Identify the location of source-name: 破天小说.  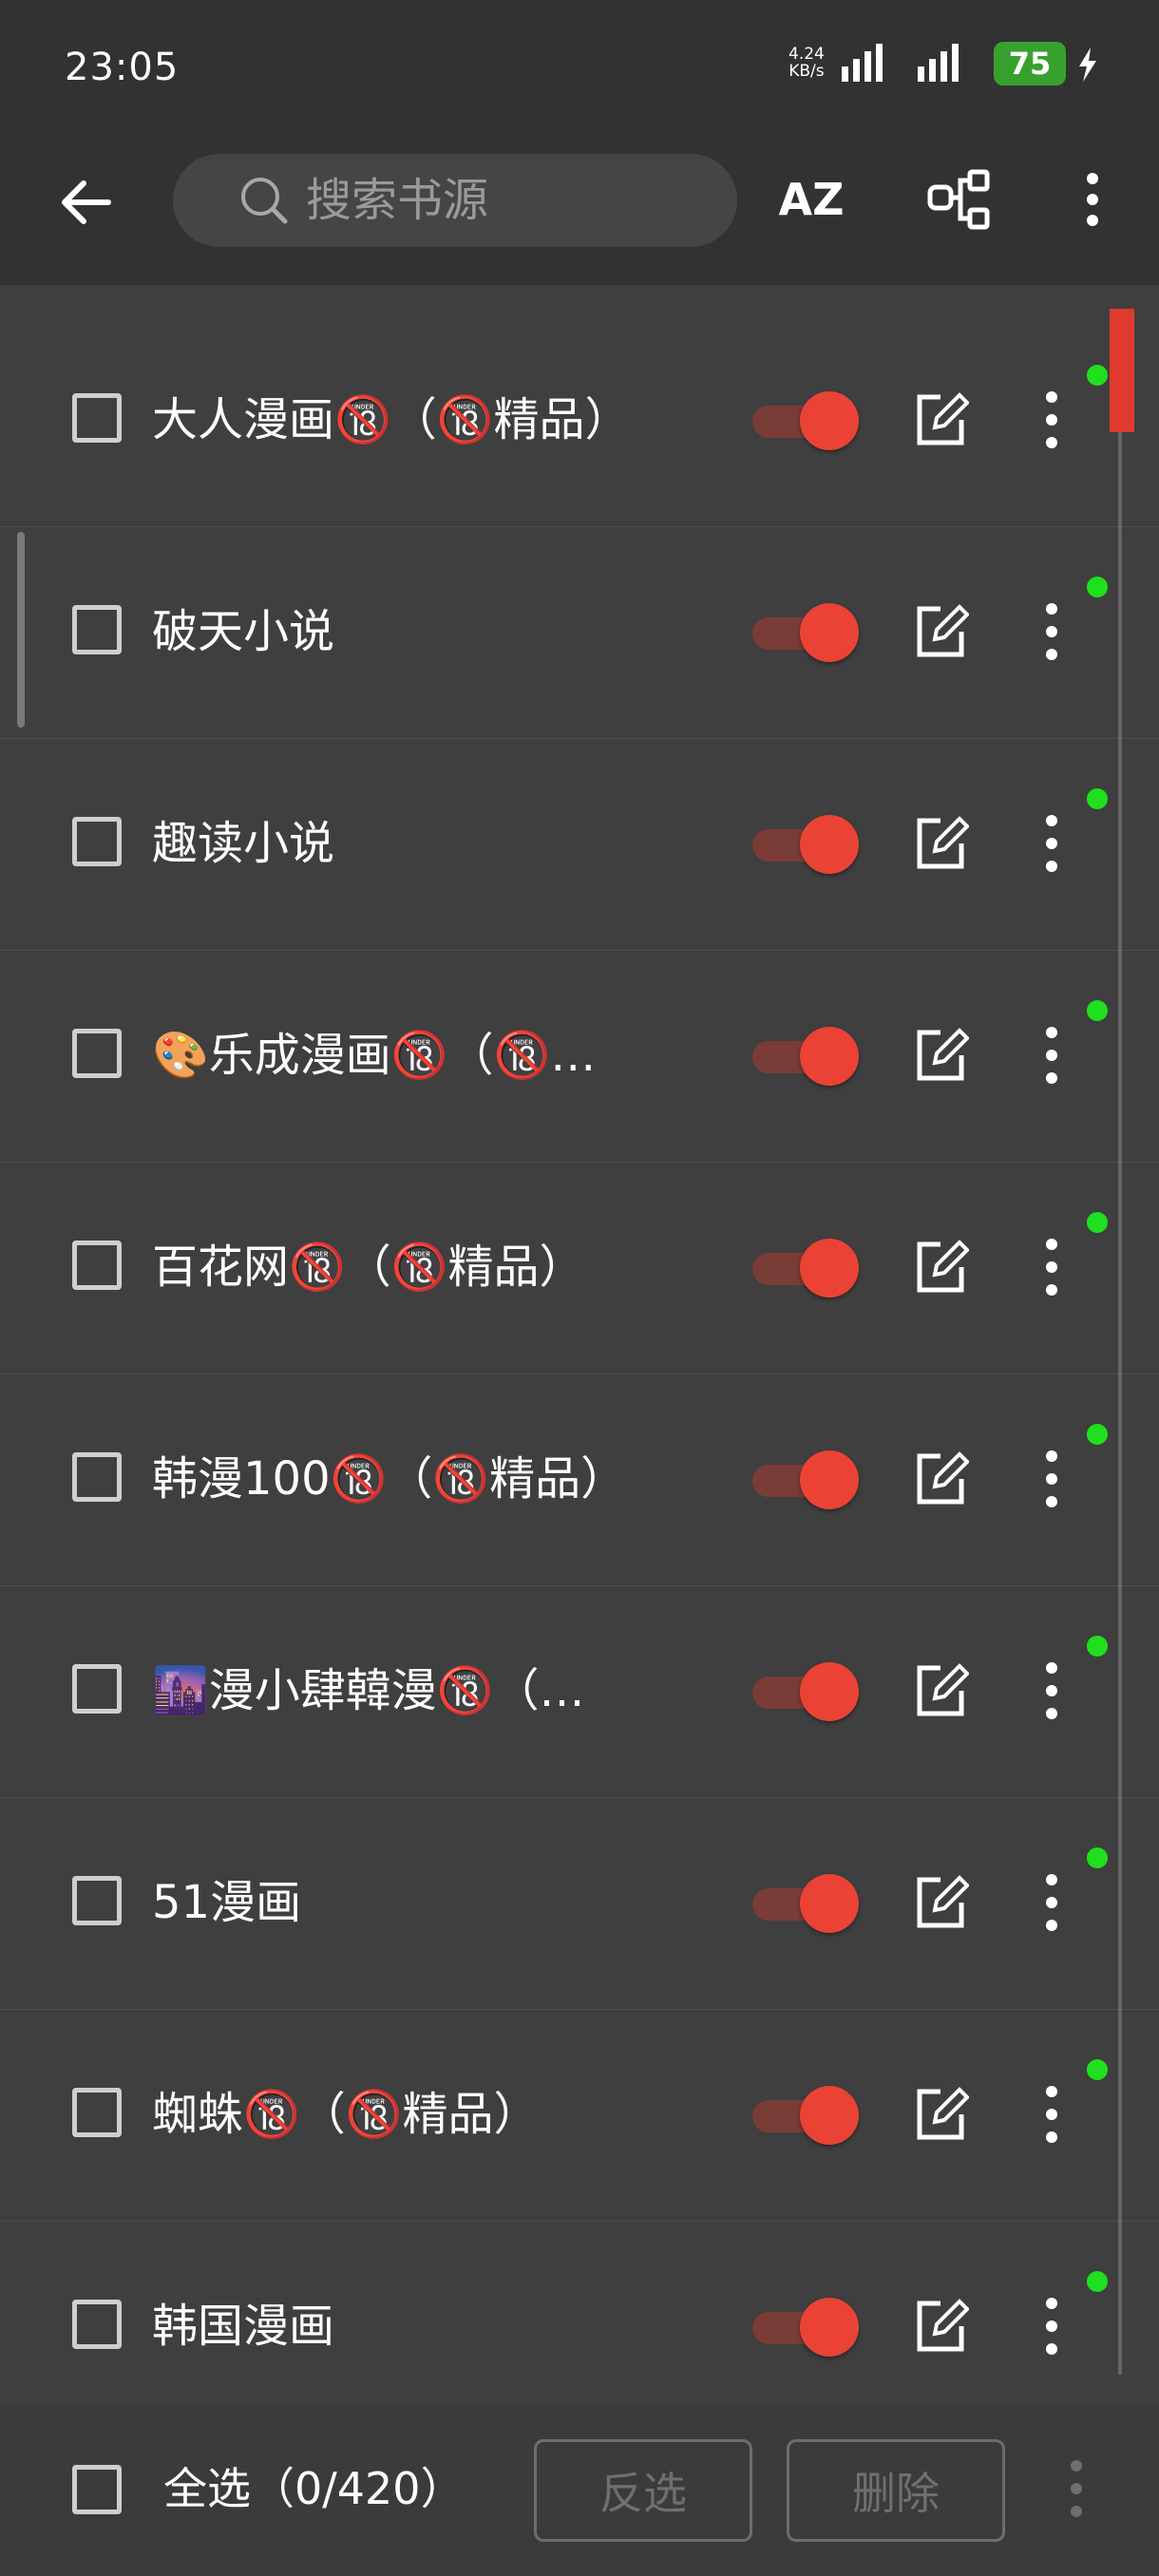
(243, 631).